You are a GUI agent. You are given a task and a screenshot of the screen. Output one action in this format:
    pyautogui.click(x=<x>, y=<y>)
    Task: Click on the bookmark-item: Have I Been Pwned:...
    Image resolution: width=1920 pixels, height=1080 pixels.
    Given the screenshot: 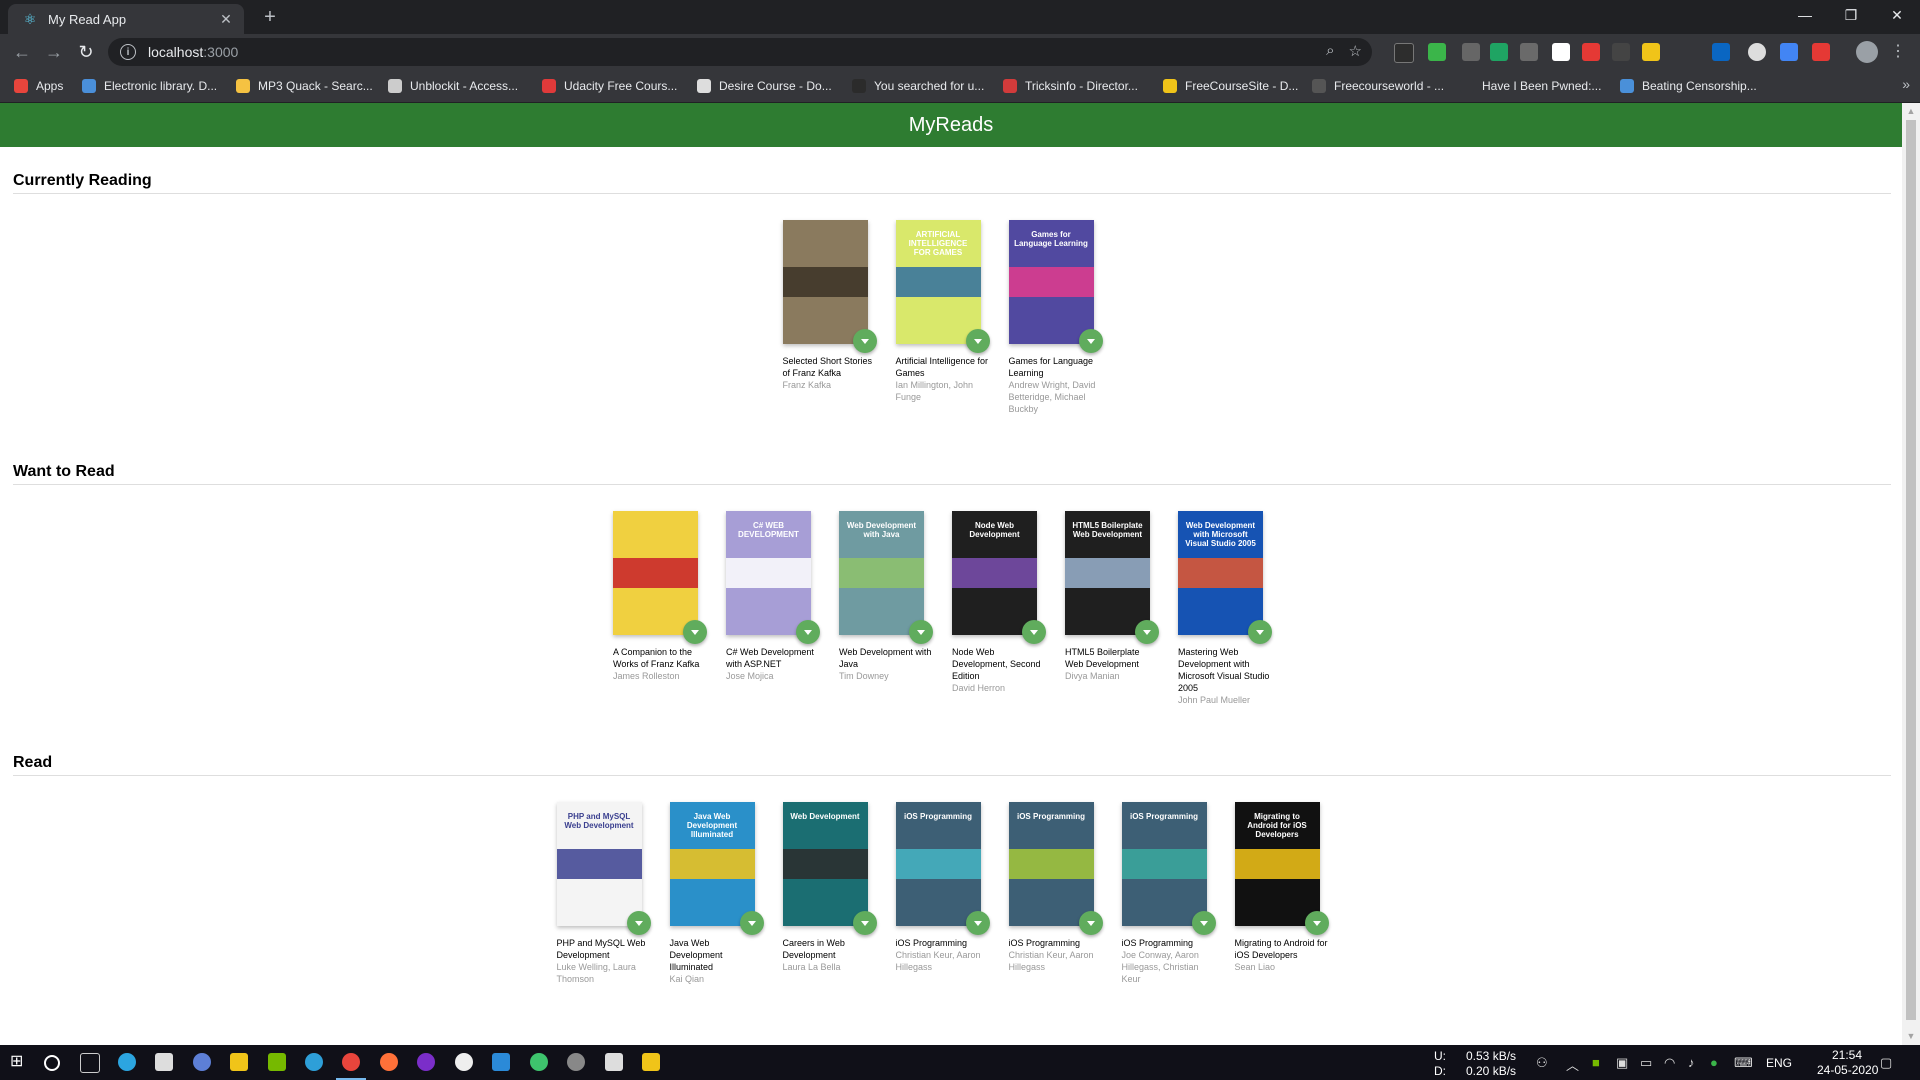 What is the action you would take?
    pyautogui.click(x=1530, y=86)
    